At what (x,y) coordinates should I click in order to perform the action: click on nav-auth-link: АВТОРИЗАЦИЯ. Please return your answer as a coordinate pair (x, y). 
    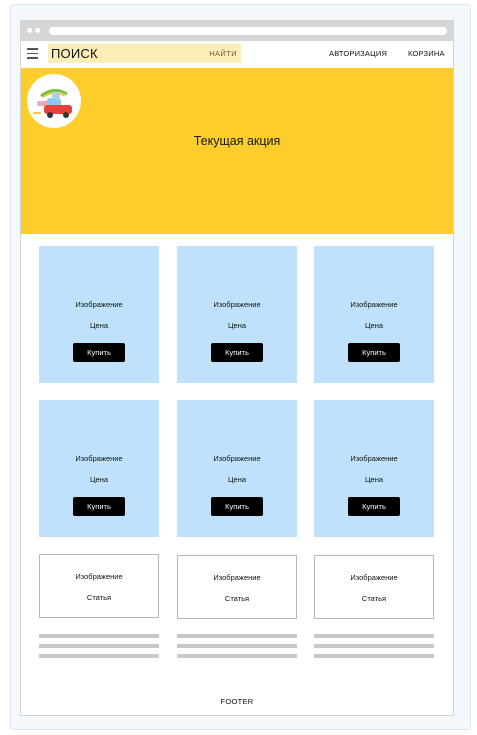
    Looking at the image, I should click on (358, 53).